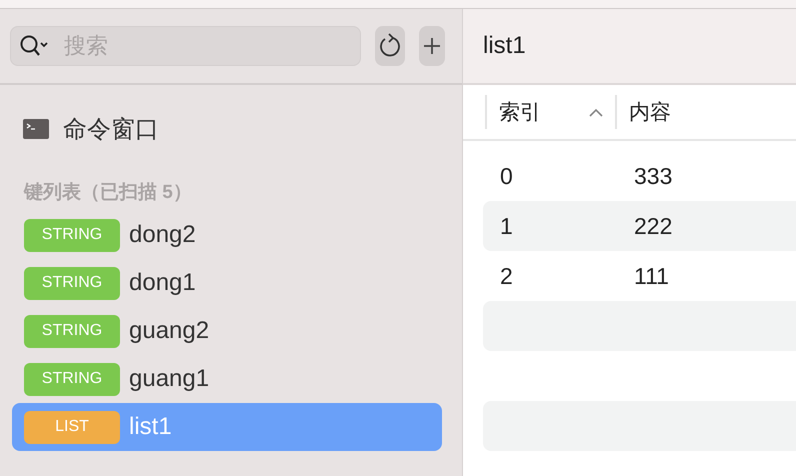  What do you see at coordinates (550, 112) in the screenshot?
I see `column-header: 索引` at bounding box center [550, 112].